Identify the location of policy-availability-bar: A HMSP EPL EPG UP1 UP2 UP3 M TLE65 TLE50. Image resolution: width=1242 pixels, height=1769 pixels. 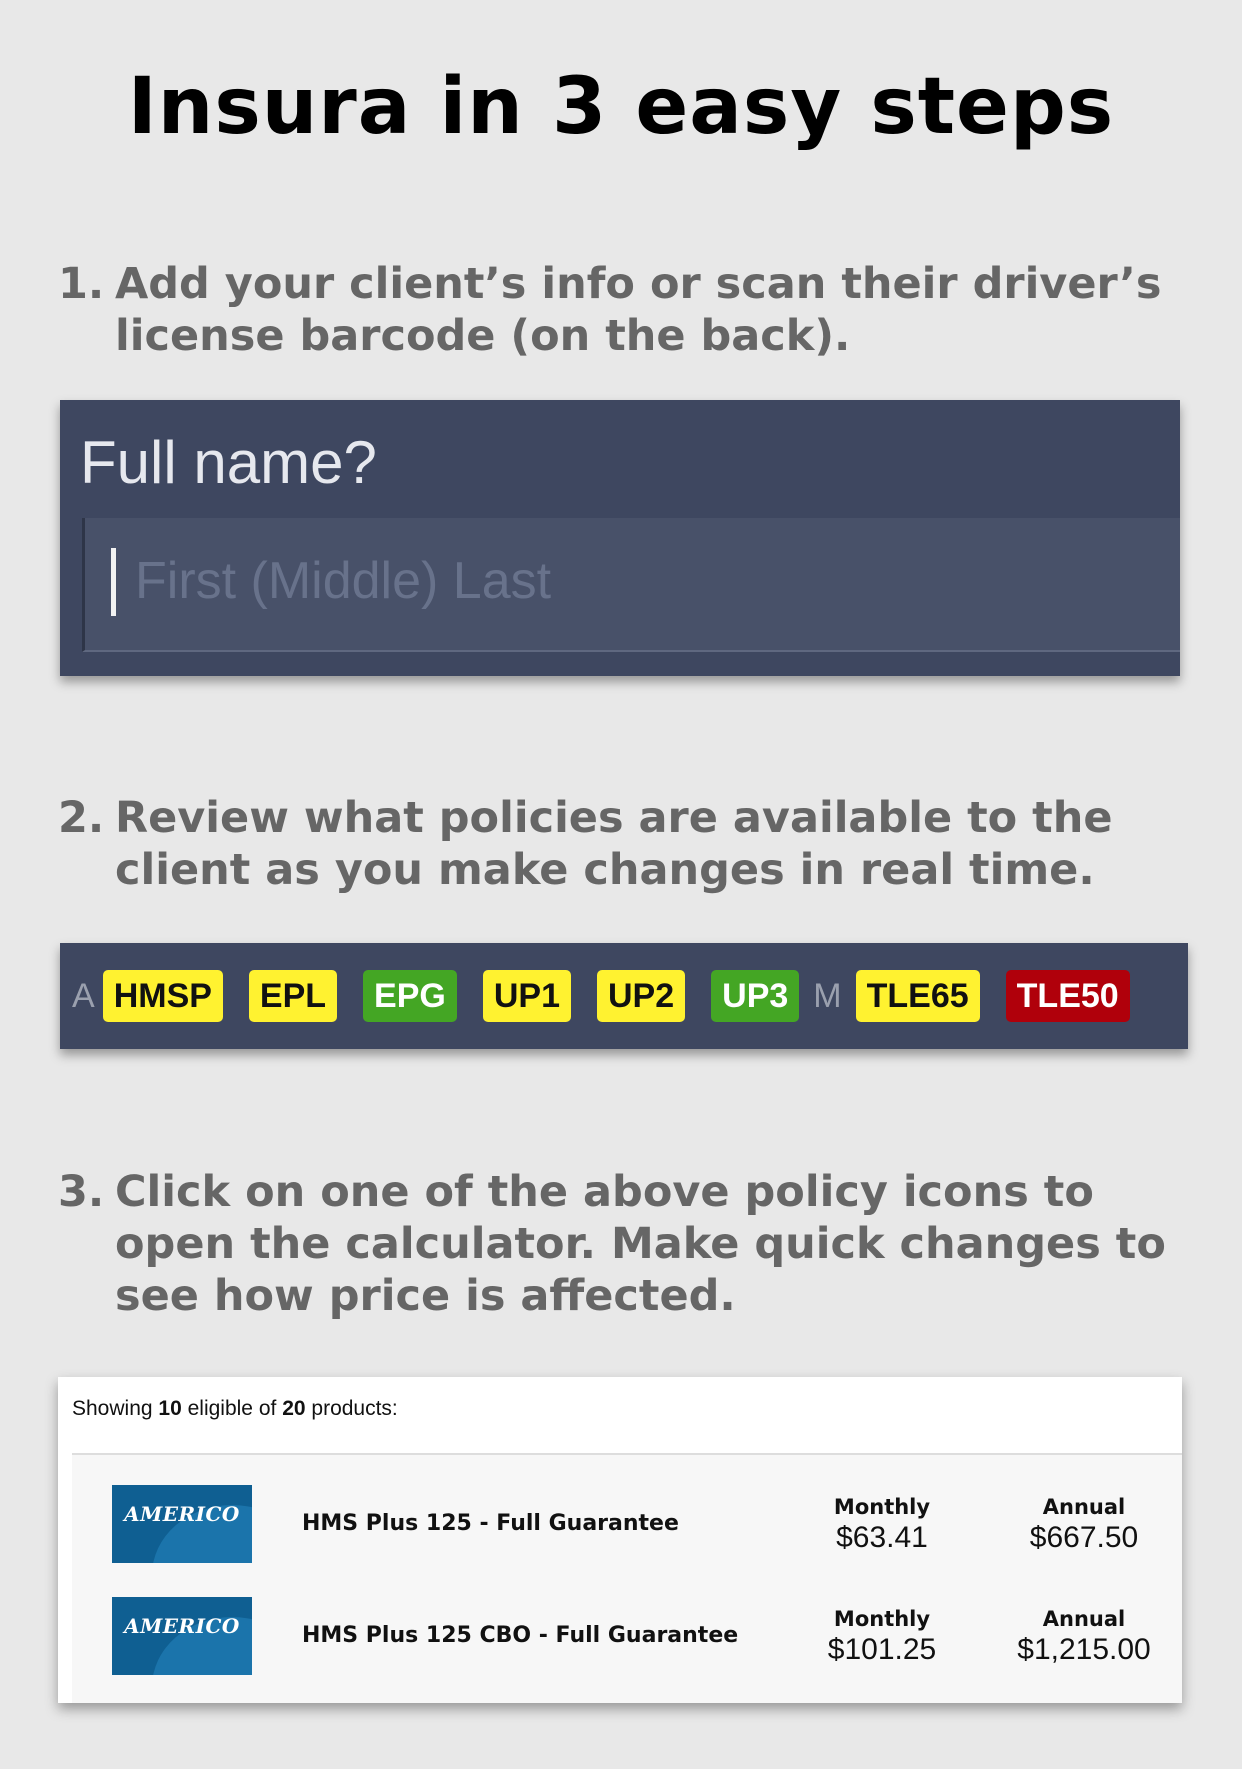
(624, 996).